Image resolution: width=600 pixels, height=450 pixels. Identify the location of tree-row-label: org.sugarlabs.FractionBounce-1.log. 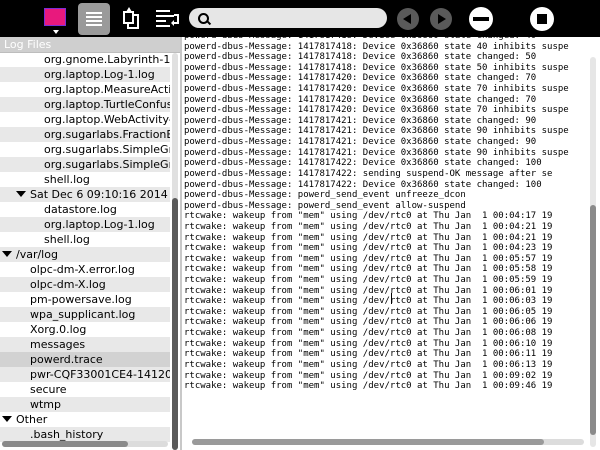
(107, 134).